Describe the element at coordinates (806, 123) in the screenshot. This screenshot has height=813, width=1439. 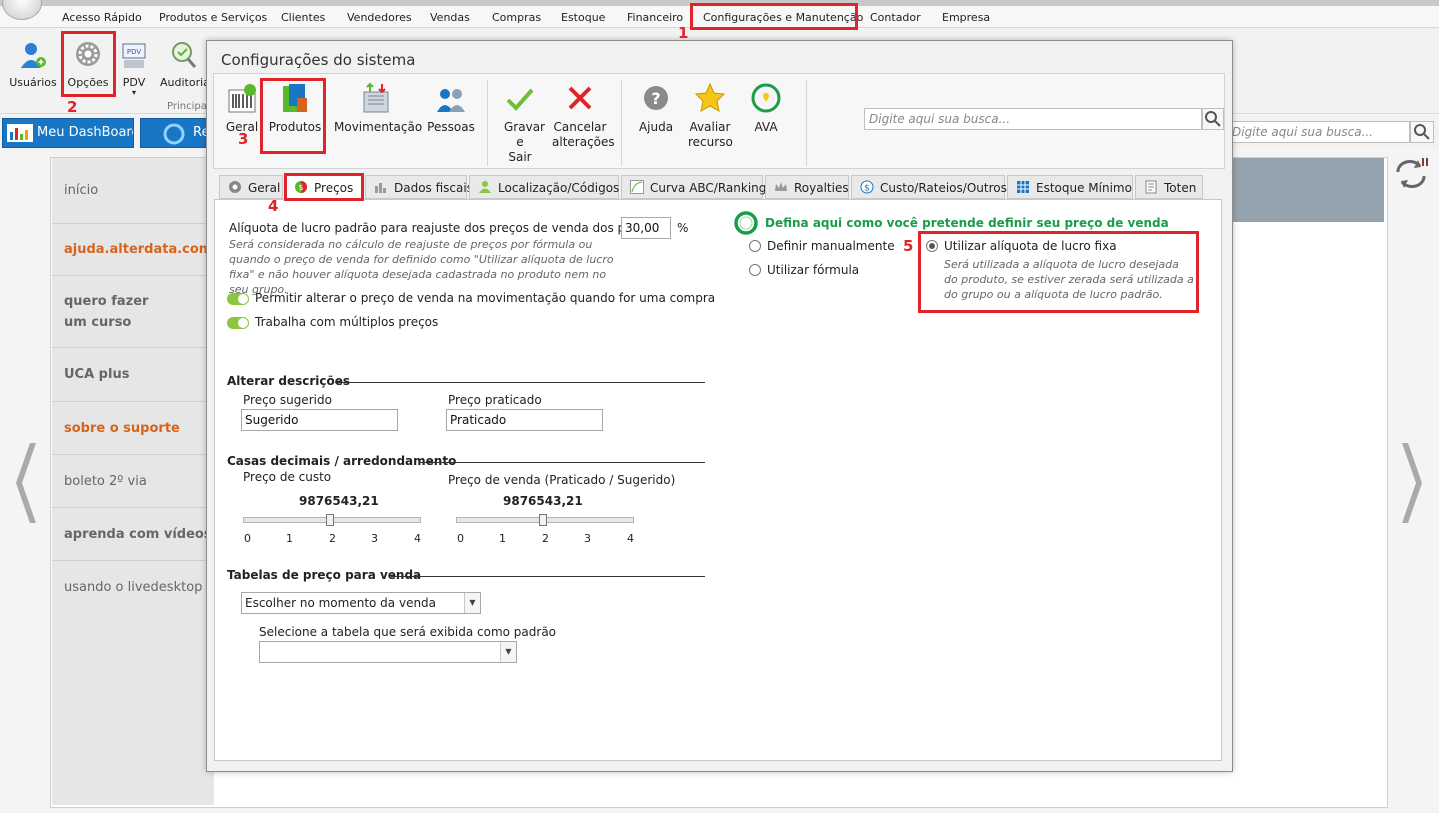
I see `toolbar-separator` at that location.